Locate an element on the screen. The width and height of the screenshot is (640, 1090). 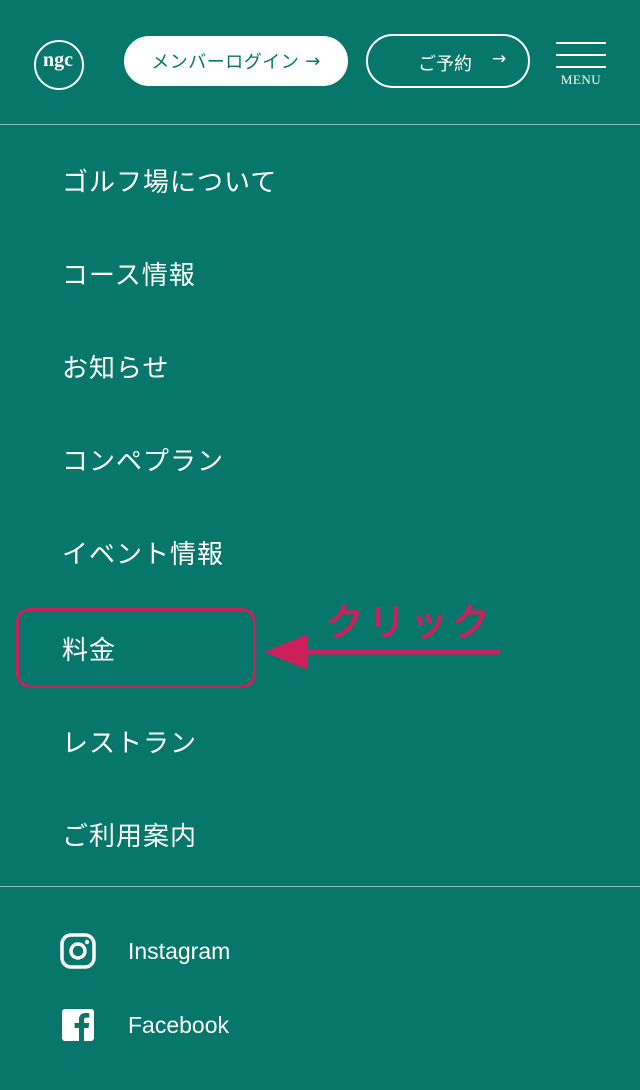
nav-item-guide: ご利用案内 is located at coordinates (262, 834).